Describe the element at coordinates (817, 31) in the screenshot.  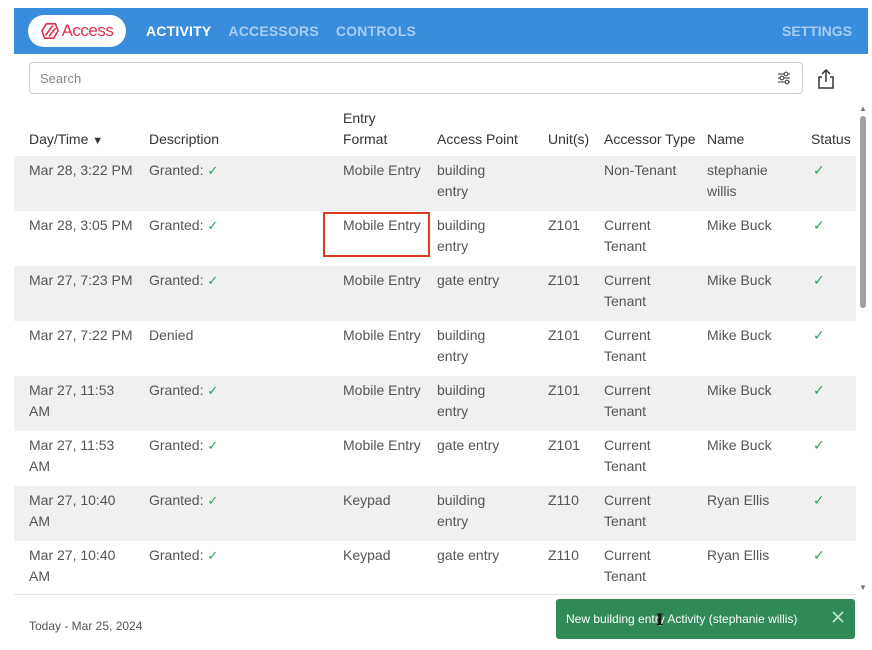
I see `settings-link: SETTINGS` at that location.